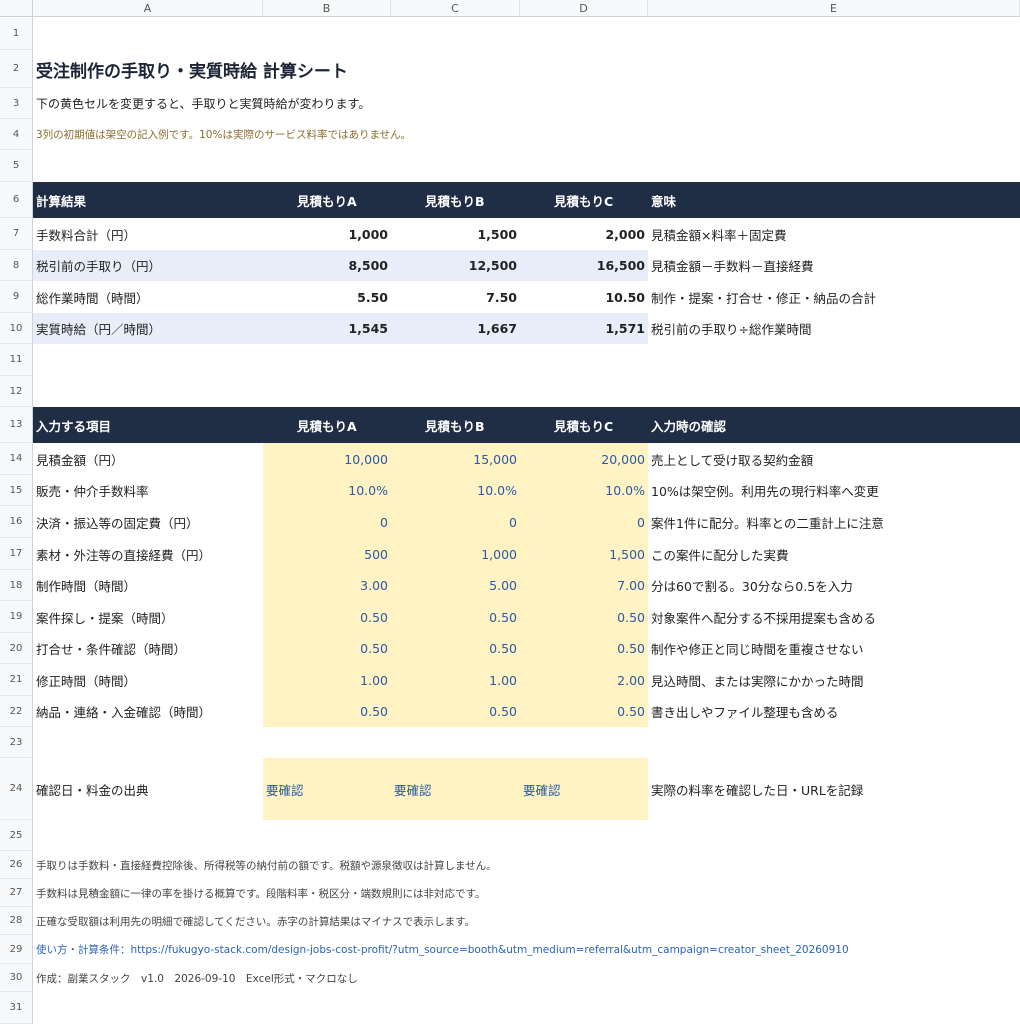  What do you see at coordinates (148, 789) in the screenshot?
I see `source-label: 確認日・料金の出典` at bounding box center [148, 789].